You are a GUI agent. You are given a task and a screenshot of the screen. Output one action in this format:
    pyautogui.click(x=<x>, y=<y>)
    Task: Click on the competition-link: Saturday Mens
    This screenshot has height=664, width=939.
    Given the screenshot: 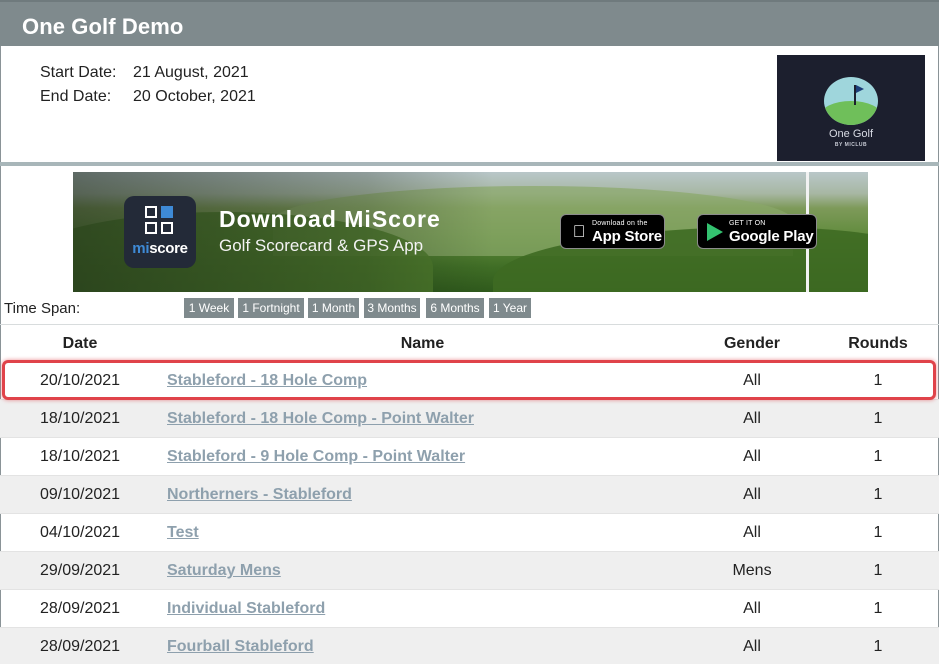 What is the action you would take?
    pyautogui.click(x=224, y=571)
    